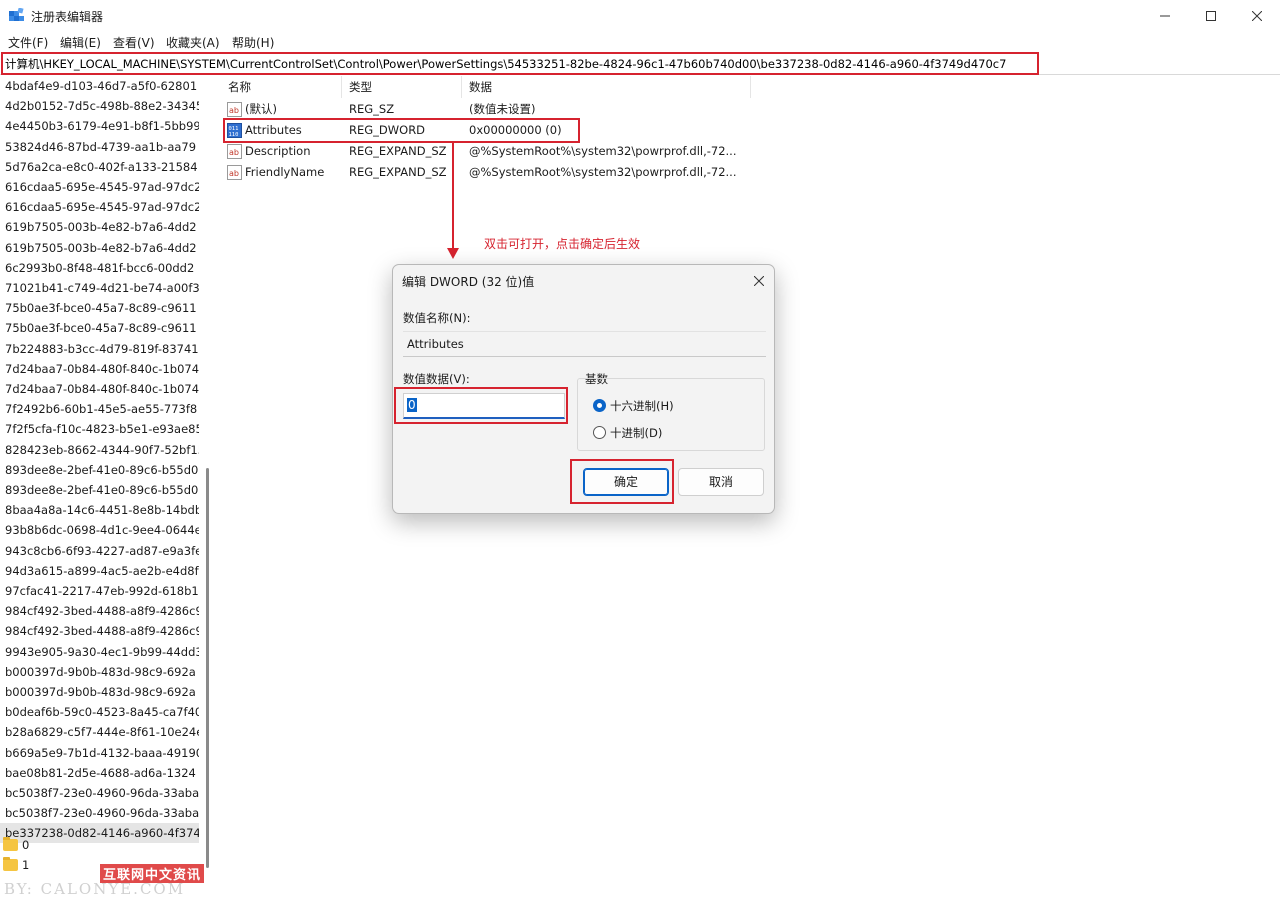 This screenshot has height=900, width=1280. What do you see at coordinates (95, 889) in the screenshot?
I see `watermark-line2: BY: CALONYE.COM` at bounding box center [95, 889].